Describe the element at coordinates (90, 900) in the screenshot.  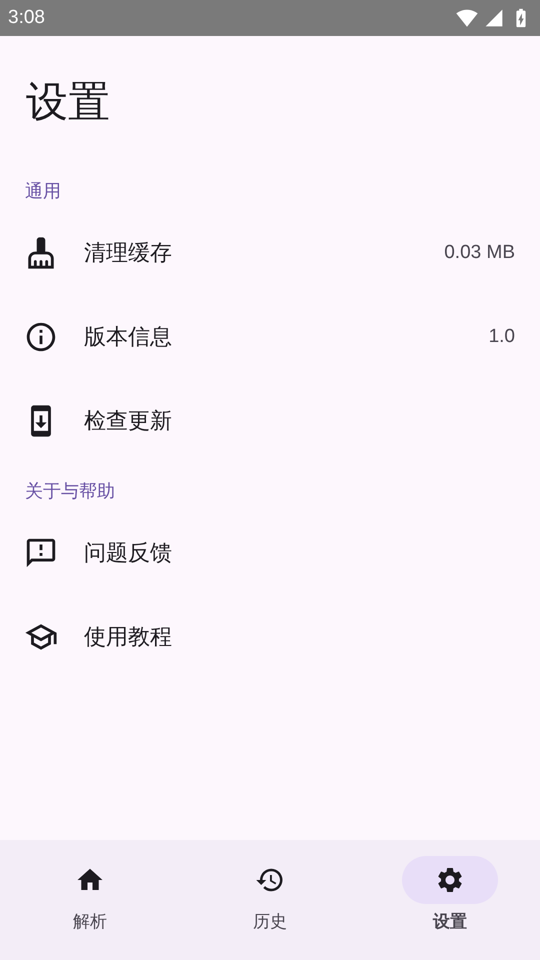
I see `nav-tab: 解析` at that location.